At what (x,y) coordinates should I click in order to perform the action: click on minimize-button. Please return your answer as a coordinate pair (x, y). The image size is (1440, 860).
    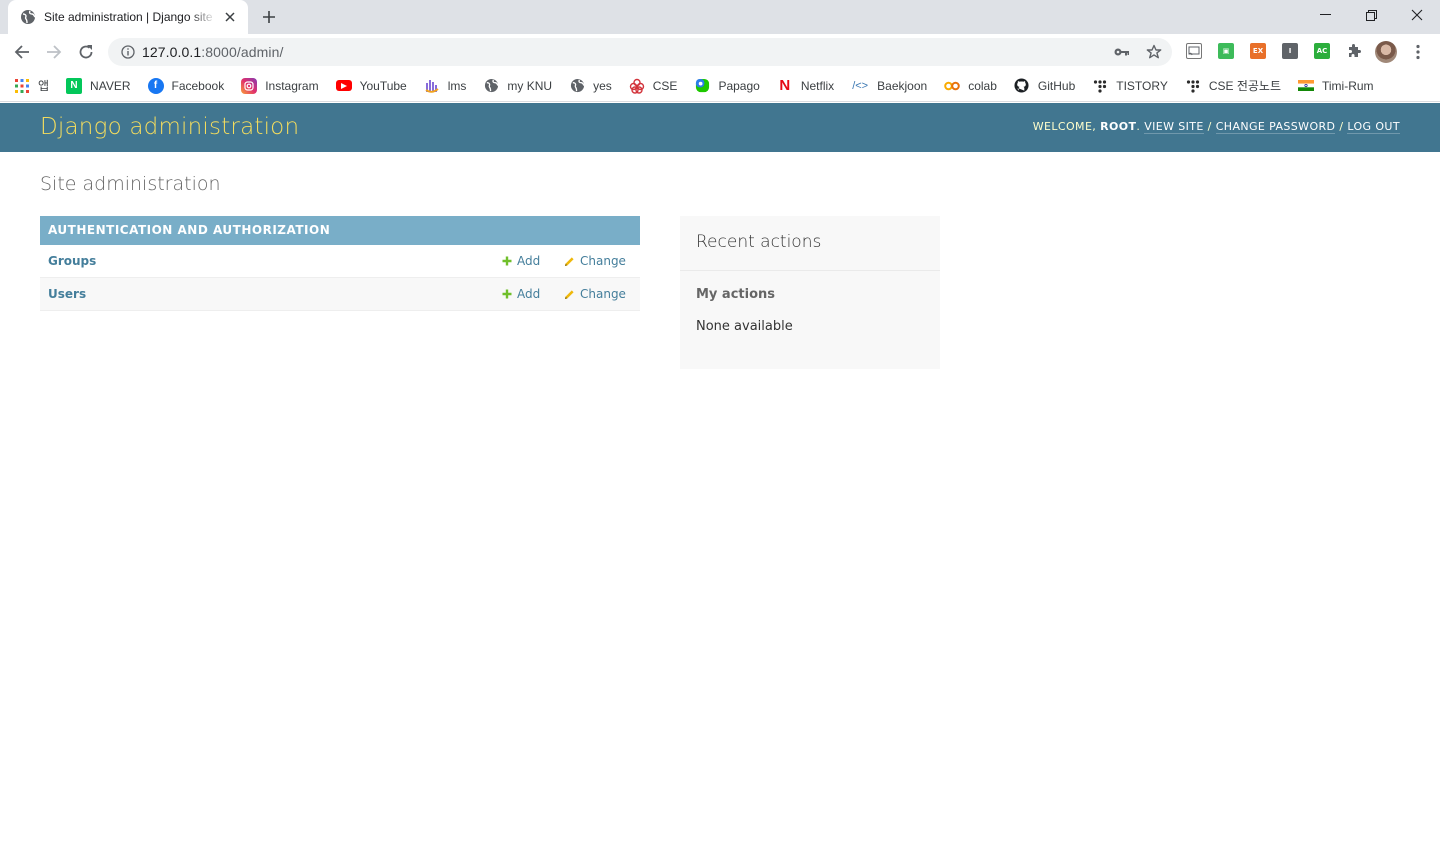
    Looking at the image, I should click on (1325, 15).